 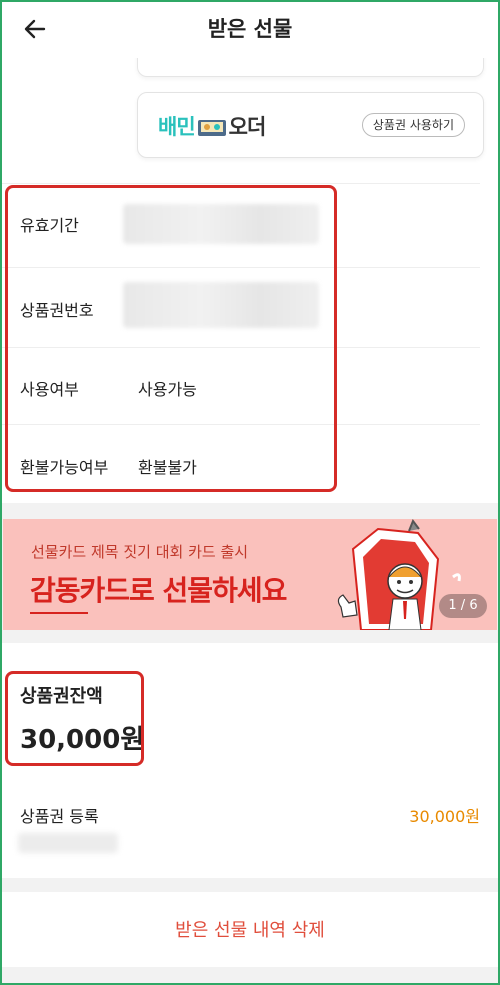 What do you see at coordinates (240, 183) in the screenshot?
I see `divider` at bounding box center [240, 183].